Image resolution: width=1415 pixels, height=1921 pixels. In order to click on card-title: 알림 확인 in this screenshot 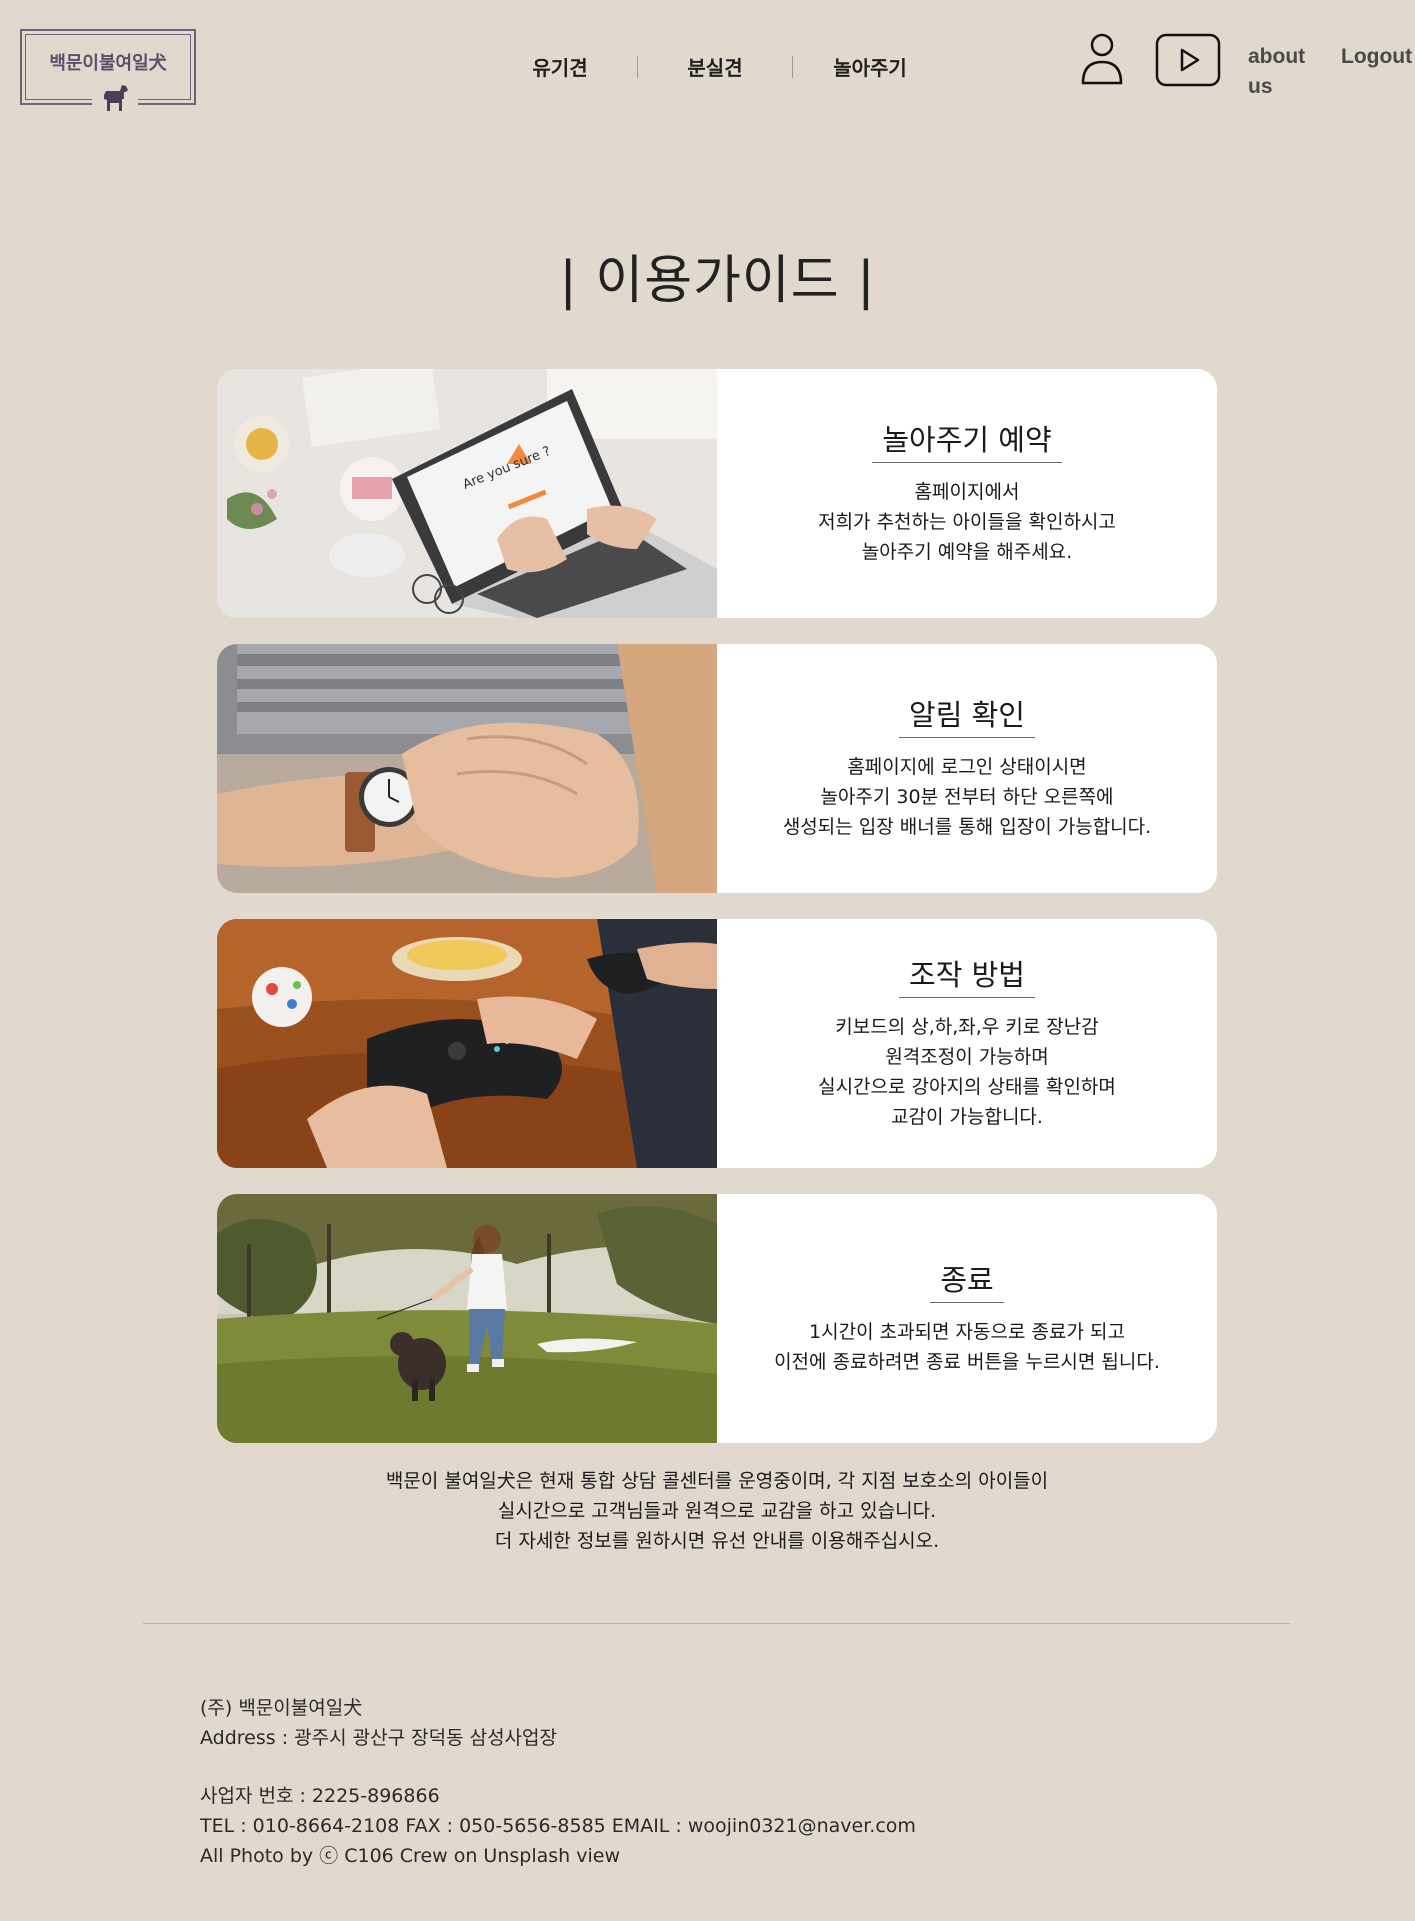, I will do `click(967, 715)`.